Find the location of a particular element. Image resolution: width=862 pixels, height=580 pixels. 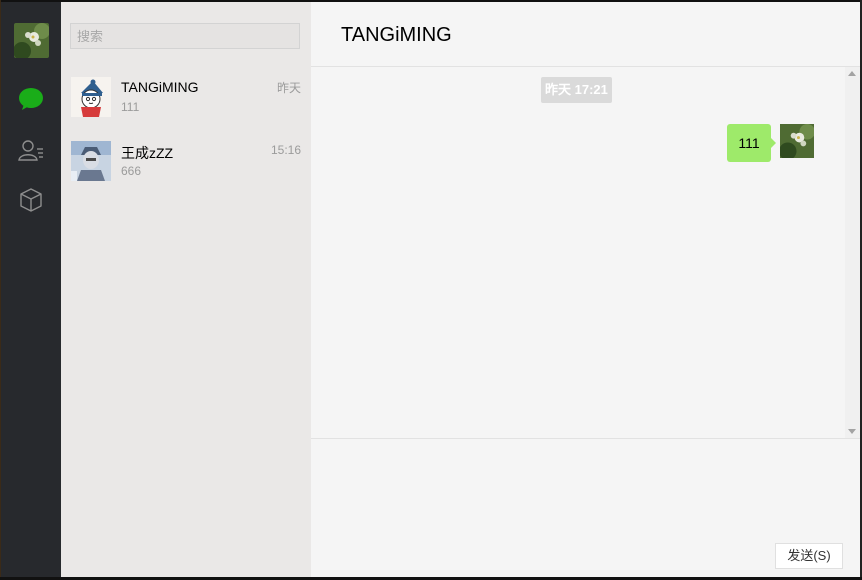

message-scrollbar is located at coordinates (852, 252).